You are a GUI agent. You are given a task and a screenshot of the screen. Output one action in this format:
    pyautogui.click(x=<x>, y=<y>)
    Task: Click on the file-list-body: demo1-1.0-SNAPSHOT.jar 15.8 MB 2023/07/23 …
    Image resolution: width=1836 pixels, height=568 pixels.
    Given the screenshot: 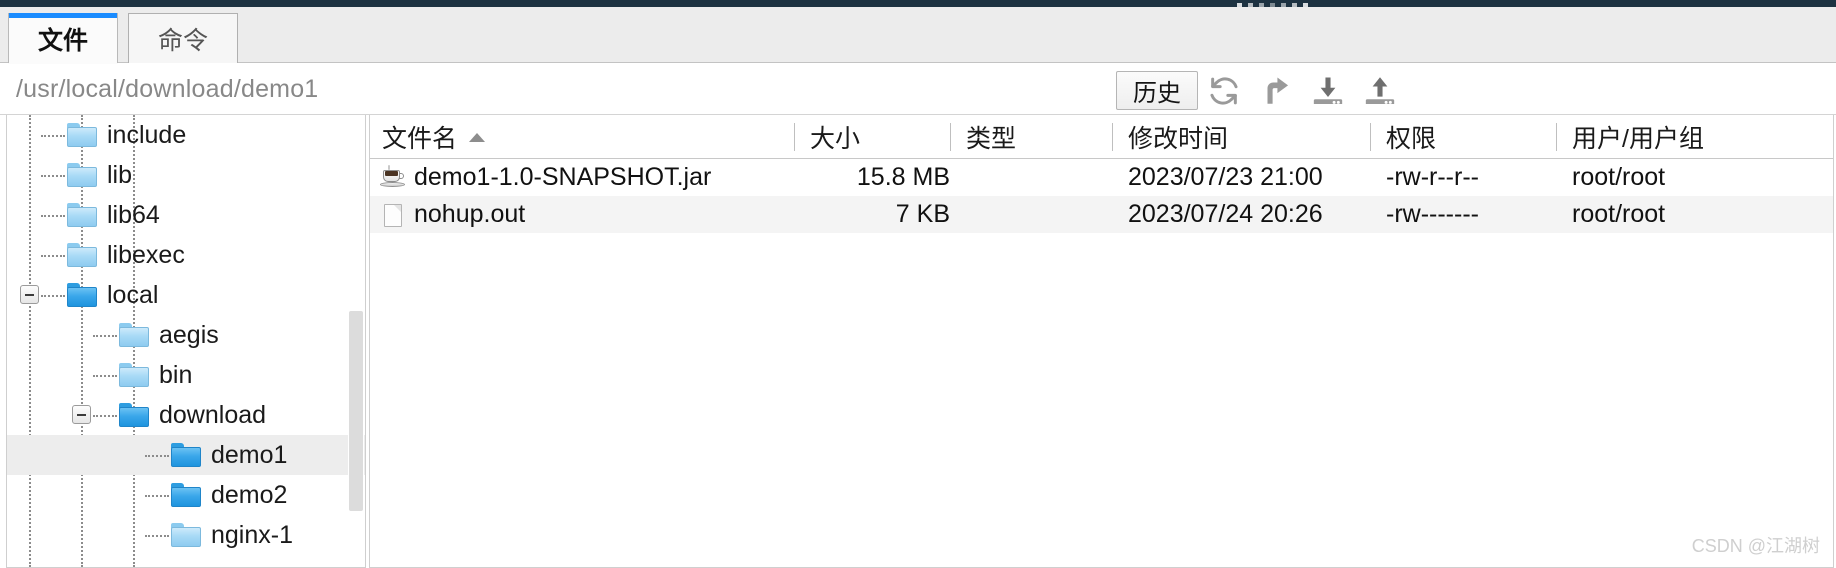 What is the action you would take?
    pyautogui.click(x=1101, y=196)
    